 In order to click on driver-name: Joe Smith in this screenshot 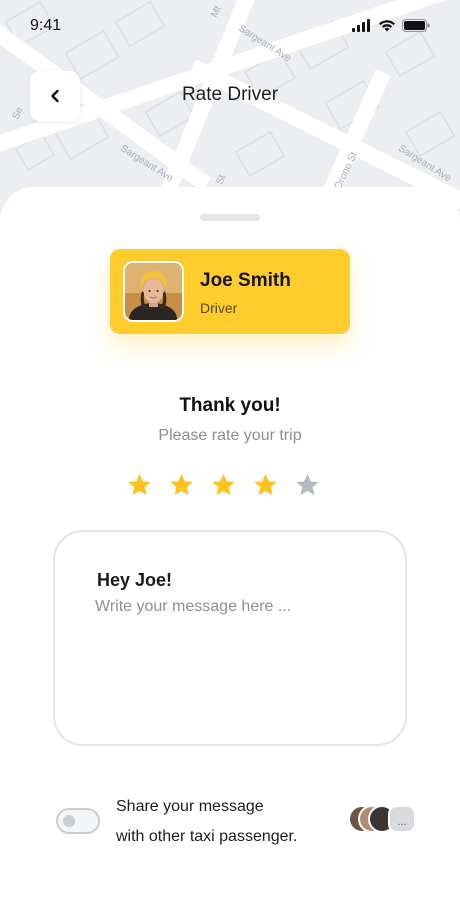, I will do `click(245, 280)`.